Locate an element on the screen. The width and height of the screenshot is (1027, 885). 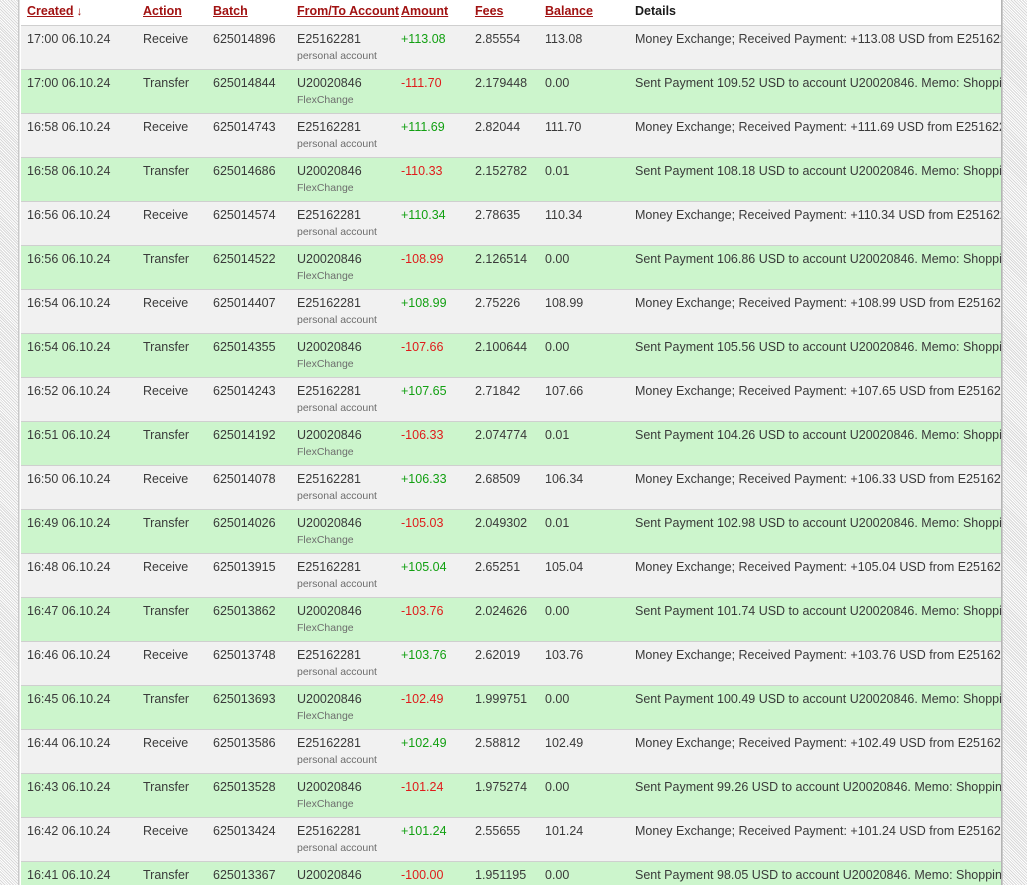
column-header-account: From/To Account is located at coordinates (345, 13).